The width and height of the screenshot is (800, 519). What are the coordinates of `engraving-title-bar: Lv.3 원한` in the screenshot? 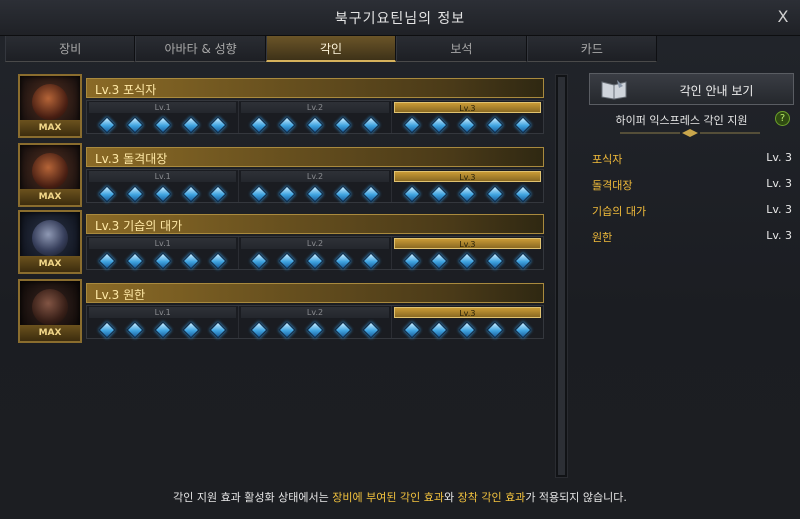 It's located at (315, 293).